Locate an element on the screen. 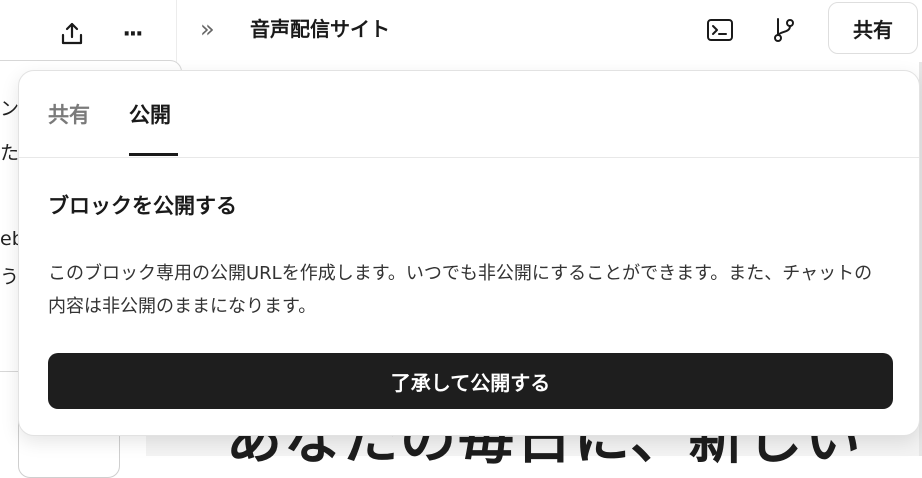  expand-sidebar-icon: » is located at coordinates (207, 29).